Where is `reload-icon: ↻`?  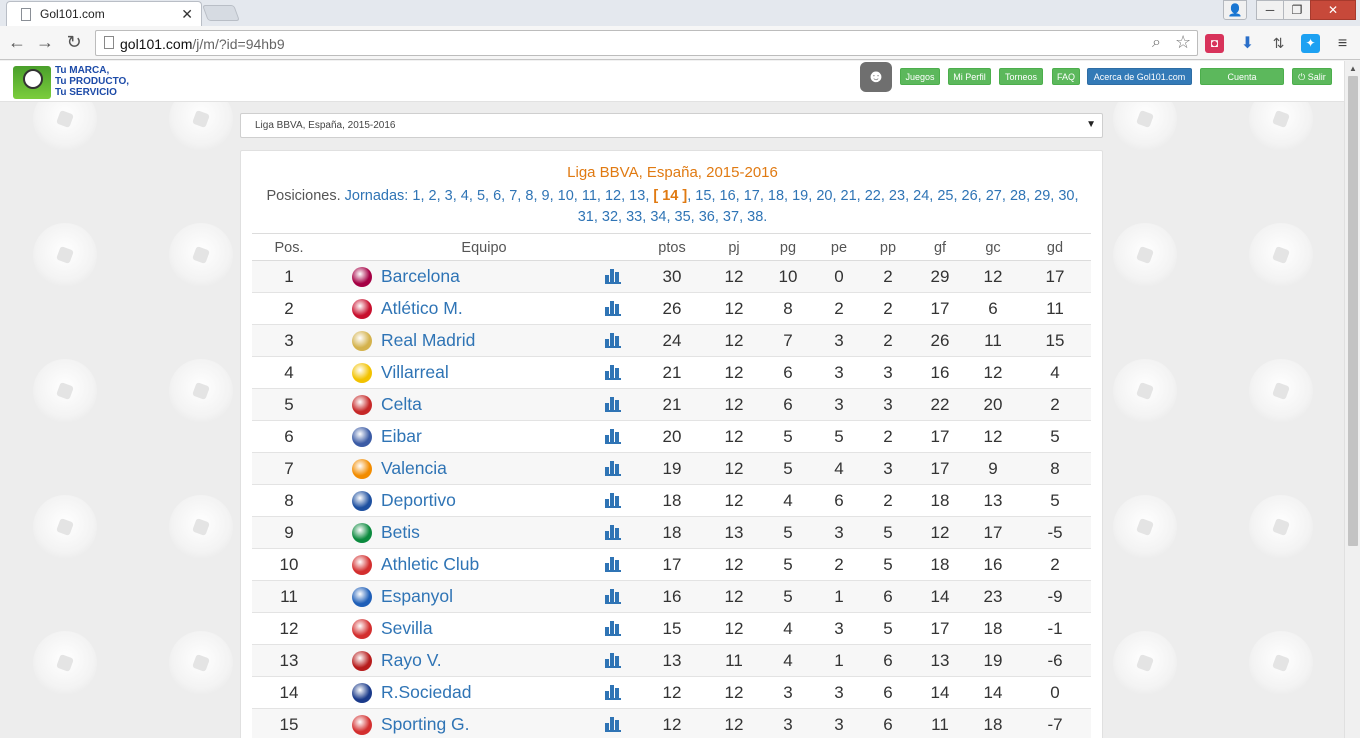
reload-icon: ↻ is located at coordinates (74, 43).